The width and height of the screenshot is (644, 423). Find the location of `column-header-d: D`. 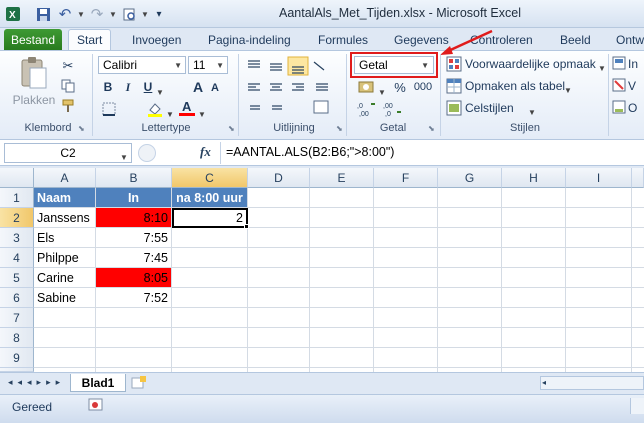

column-header-d: D is located at coordinates (279, 178).